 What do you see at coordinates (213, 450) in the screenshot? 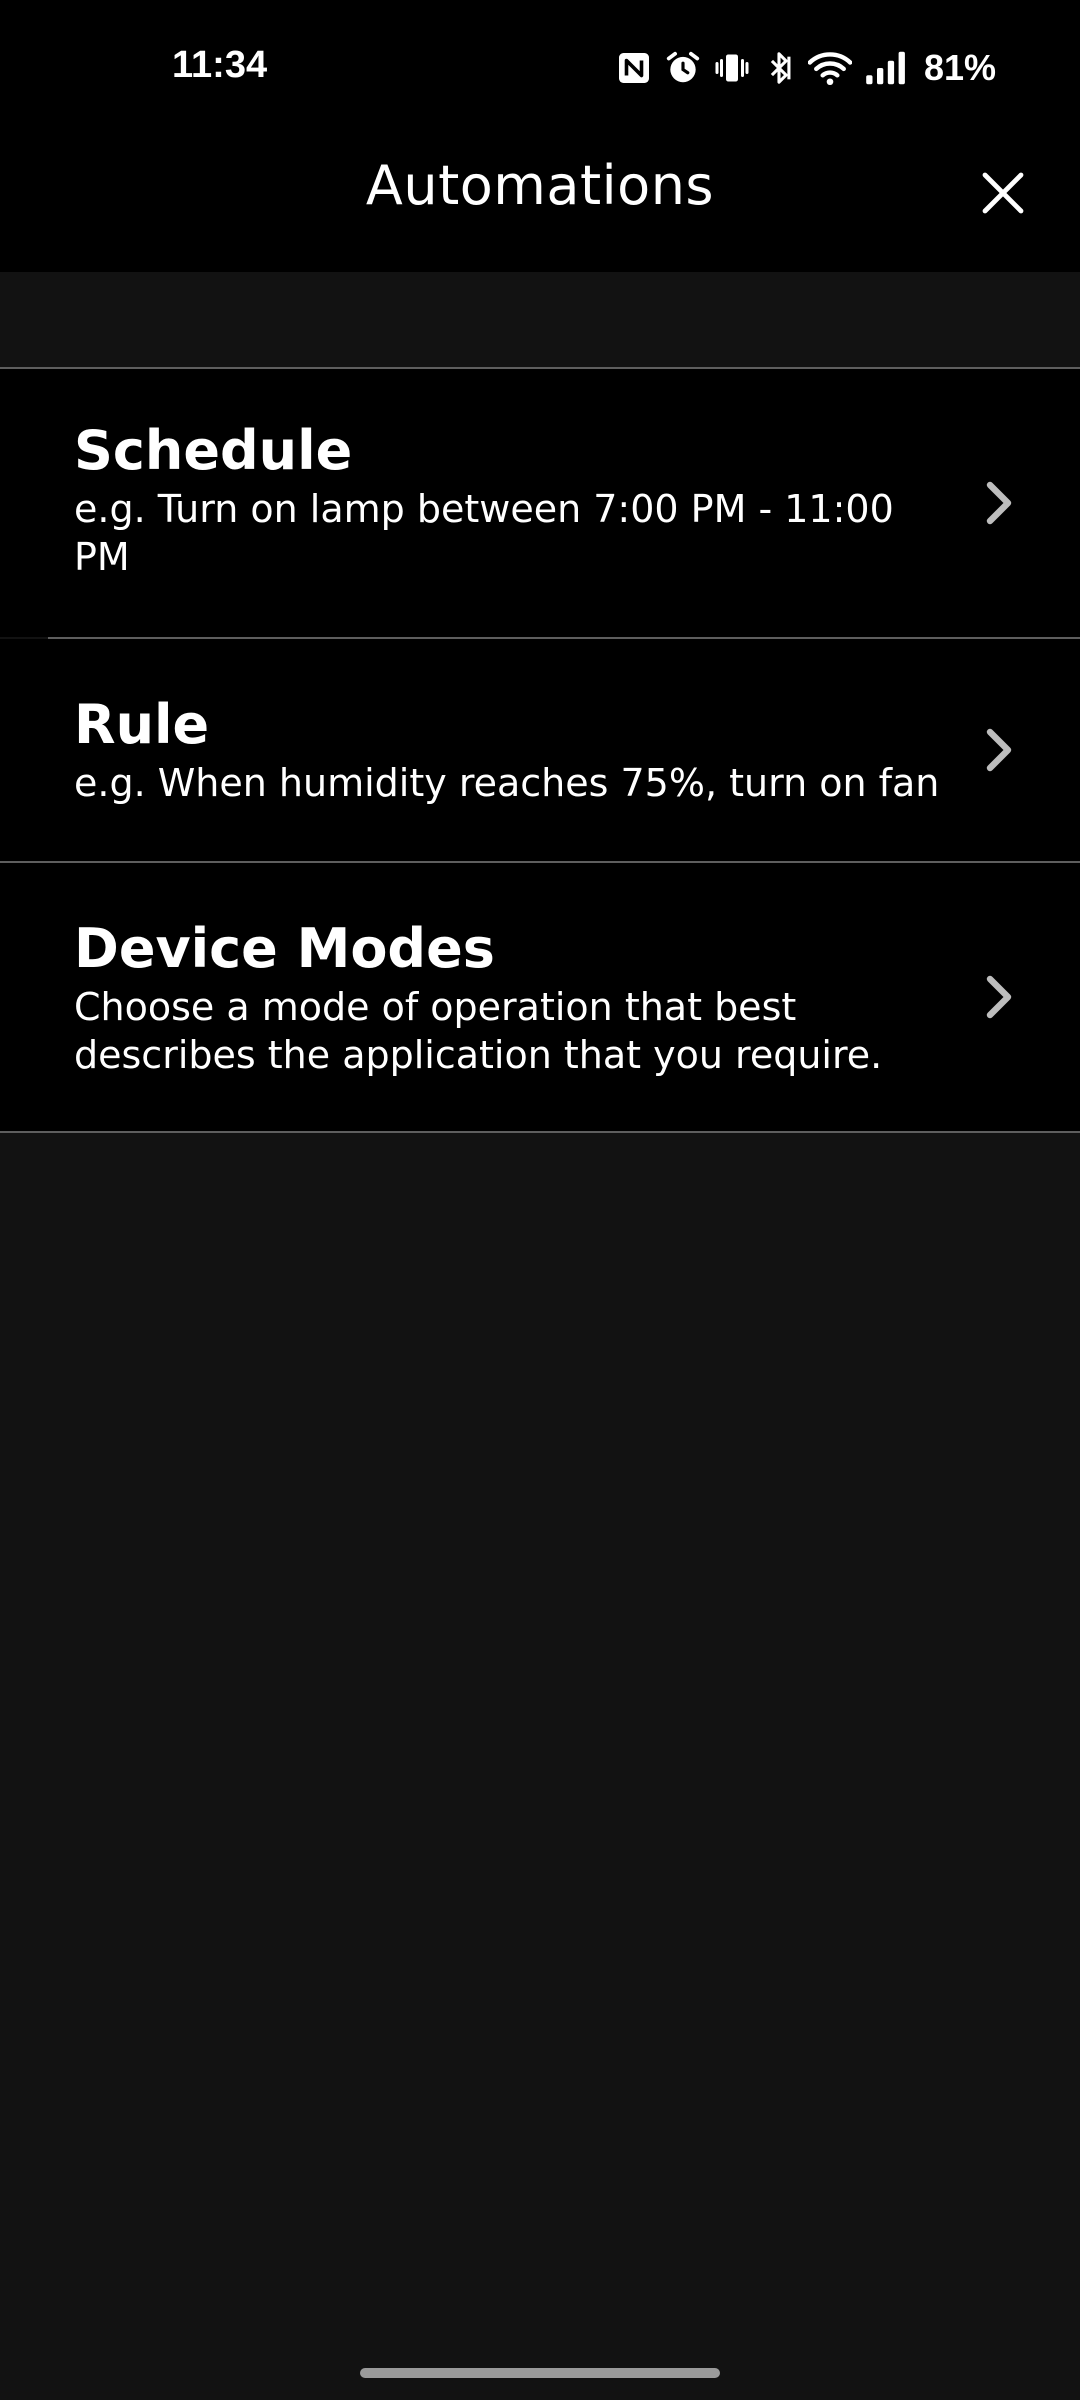
I see `schedule-title: Schedule` at bounding box center [213, 450].